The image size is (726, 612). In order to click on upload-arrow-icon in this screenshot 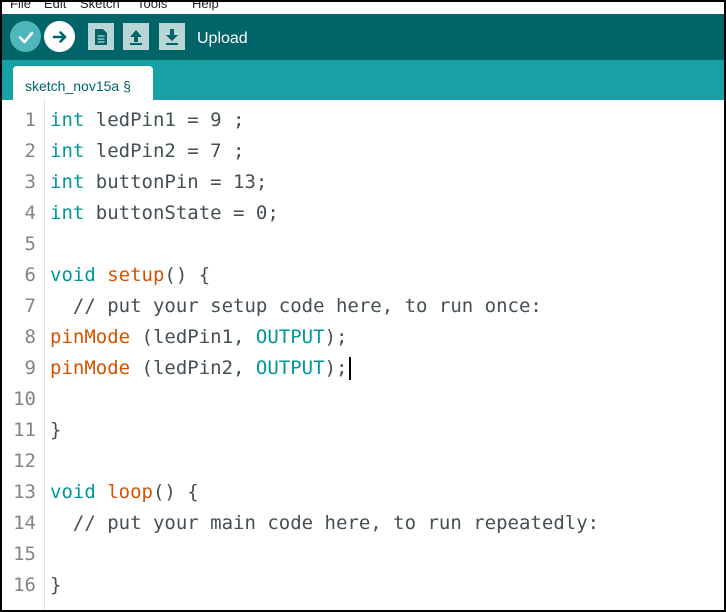, I will do `click(59, 36)`.